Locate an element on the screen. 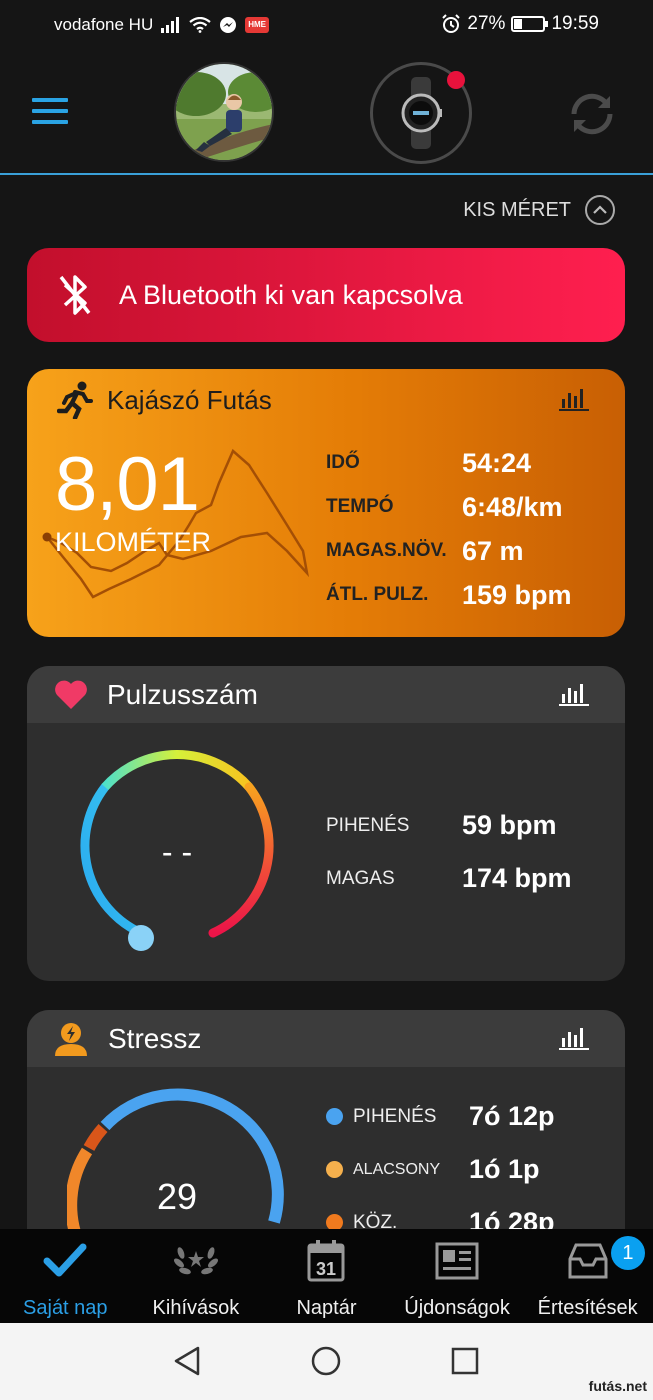  nav-label: Újdonságok is located at coordinates (457, 1308).